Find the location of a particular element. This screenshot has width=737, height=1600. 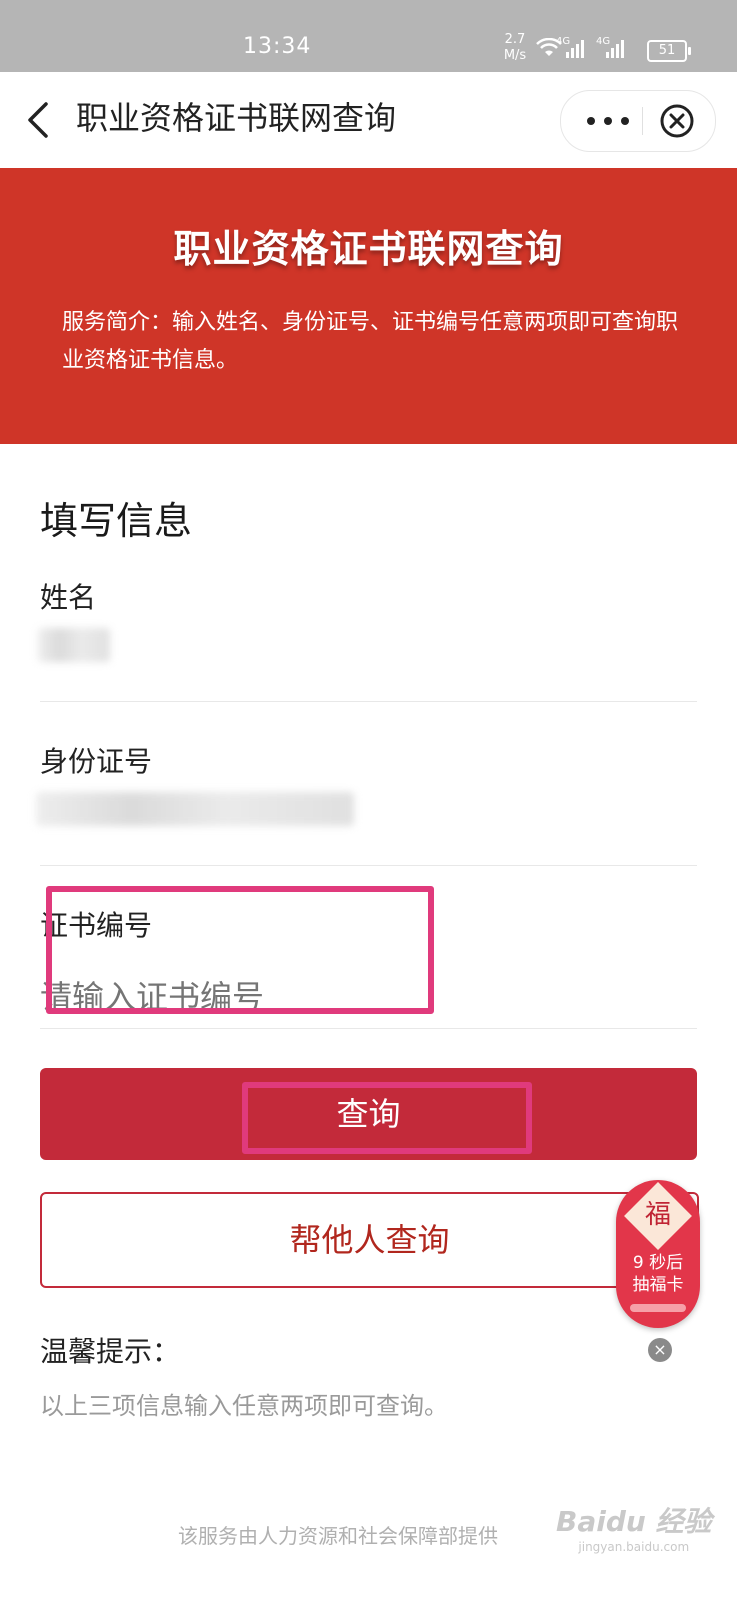

status-bar: 13:34 2.7 M/s 4G 4G 51 is located at coordinates (368, 36).